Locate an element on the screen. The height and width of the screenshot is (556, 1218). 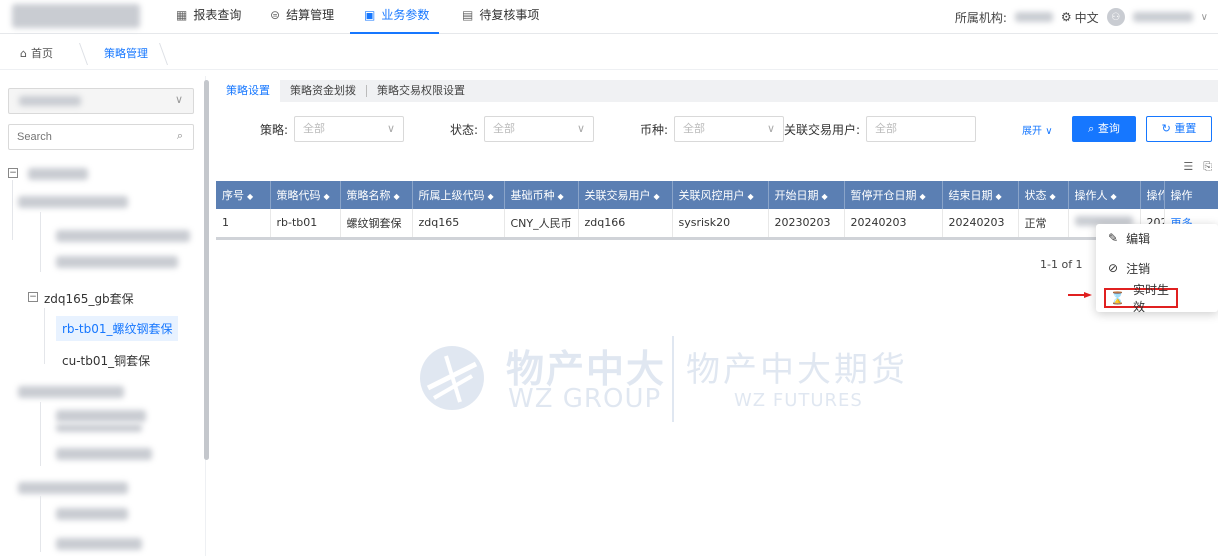
tree-group-node: zdq165_gb套保 is located at coordinates (89, 298).